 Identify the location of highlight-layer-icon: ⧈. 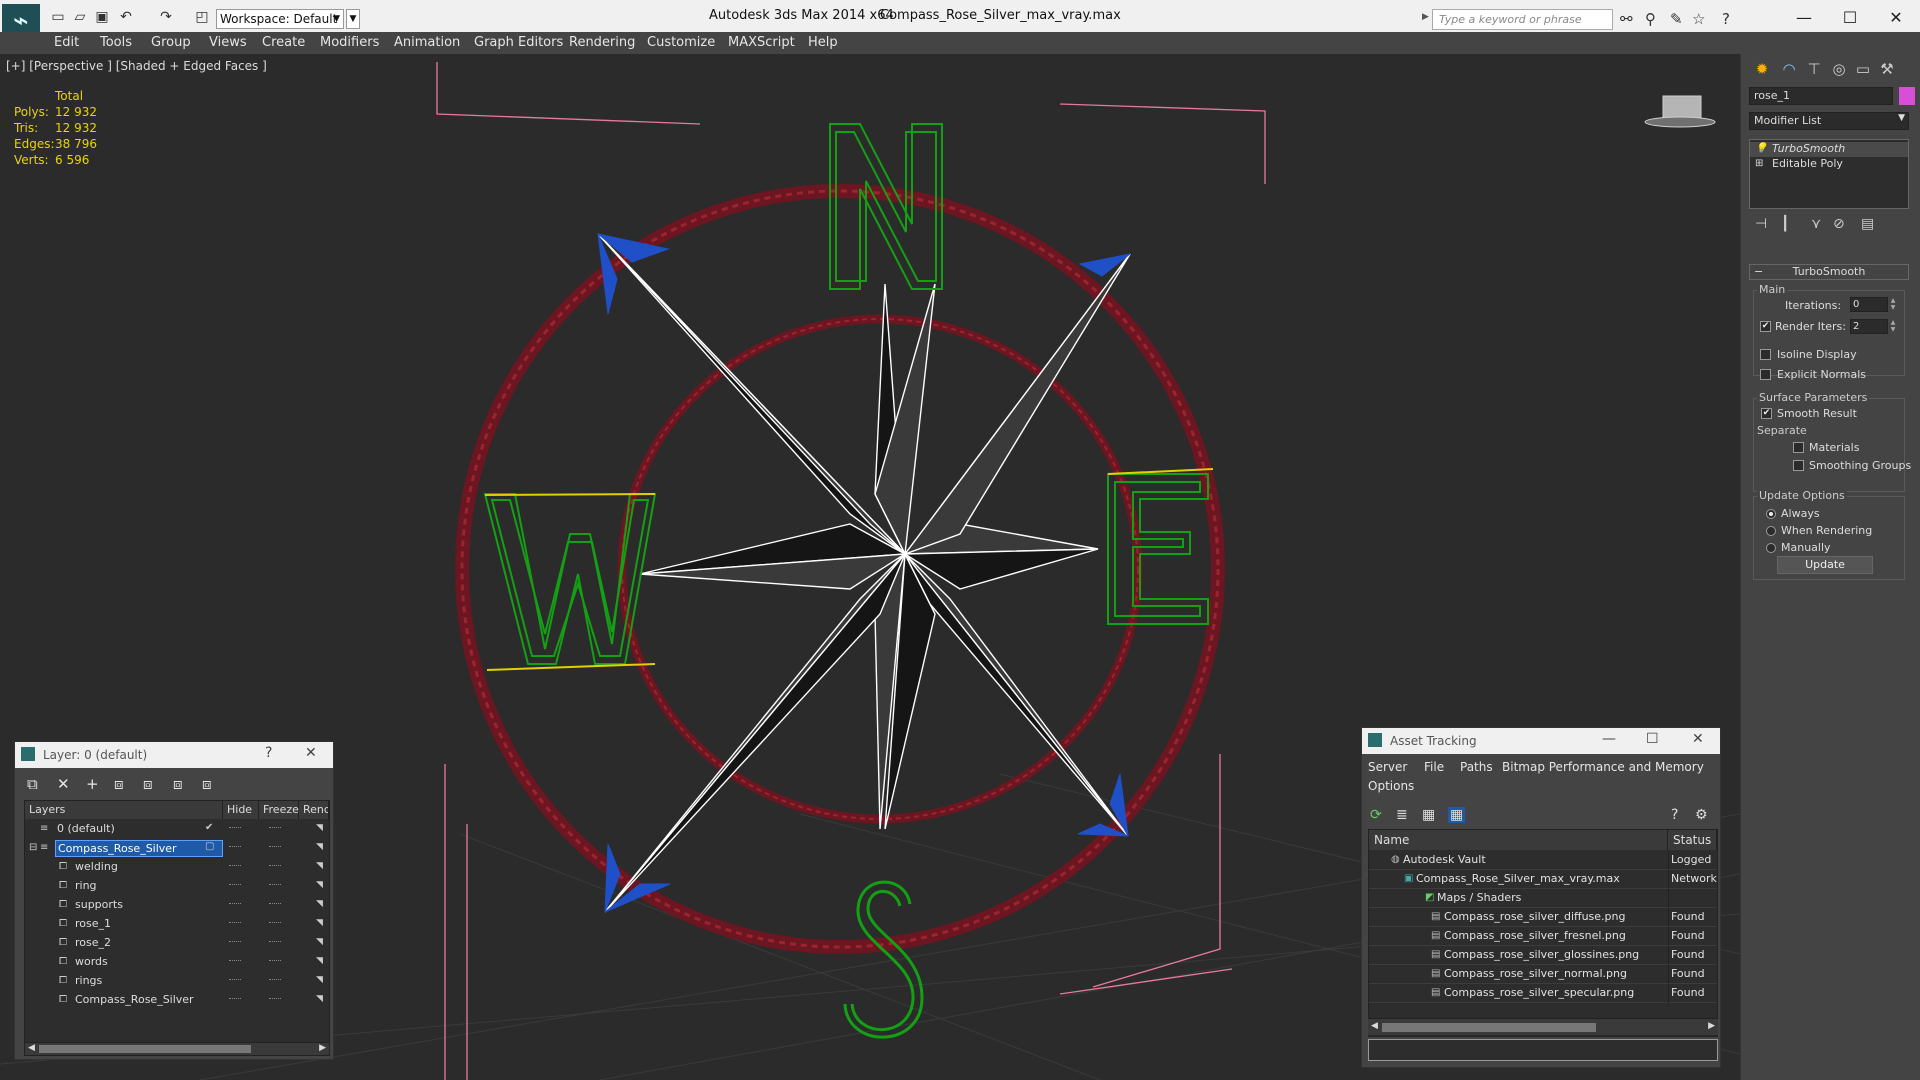
(148, 784).